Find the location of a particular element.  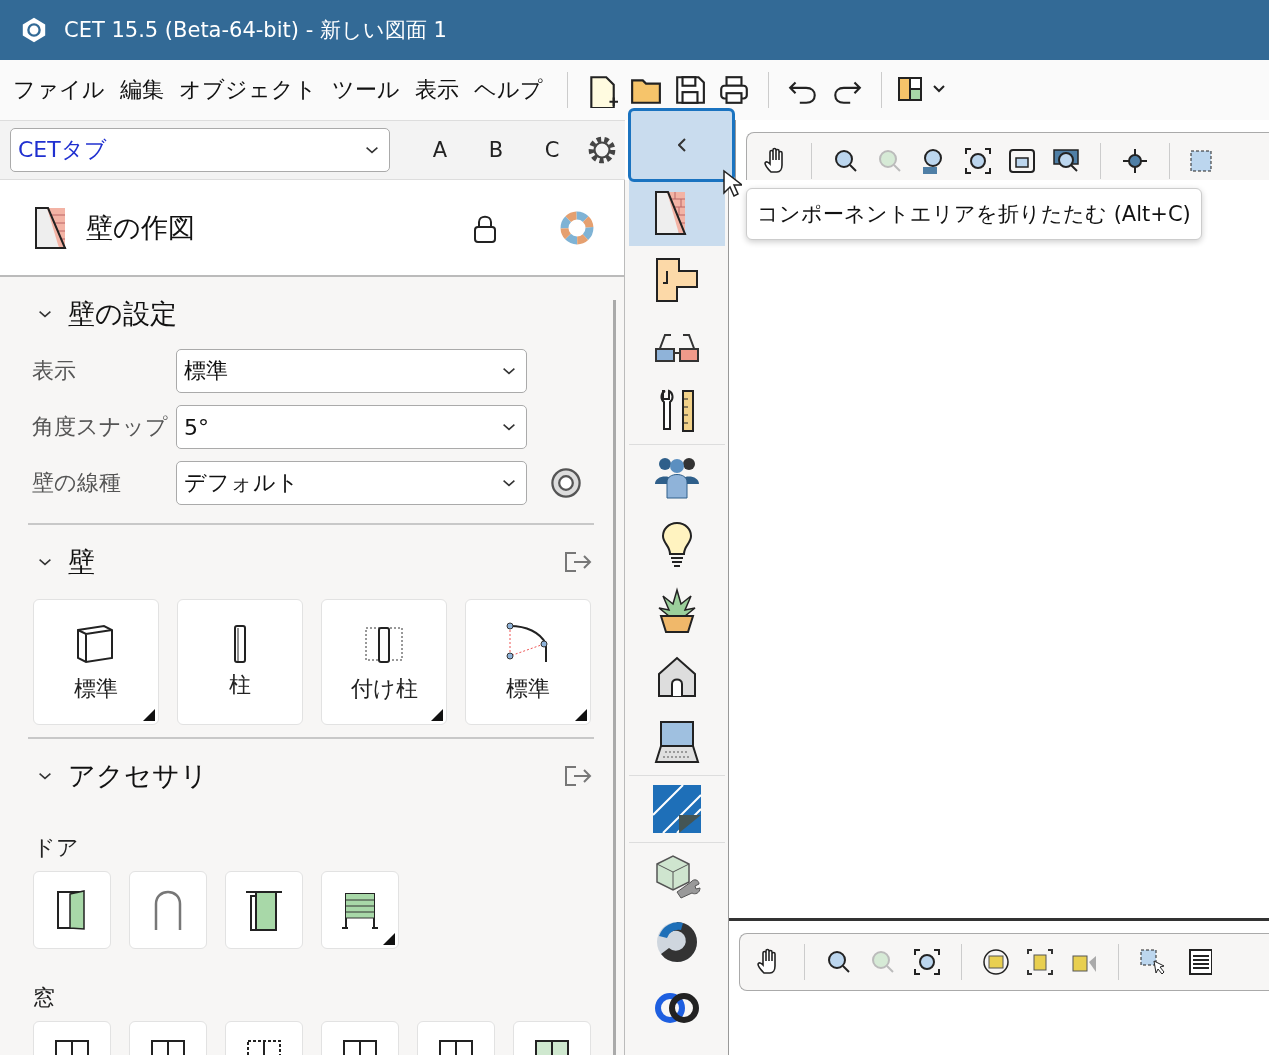

field-label: 角度スナップ is located at coordinates (100, 427).